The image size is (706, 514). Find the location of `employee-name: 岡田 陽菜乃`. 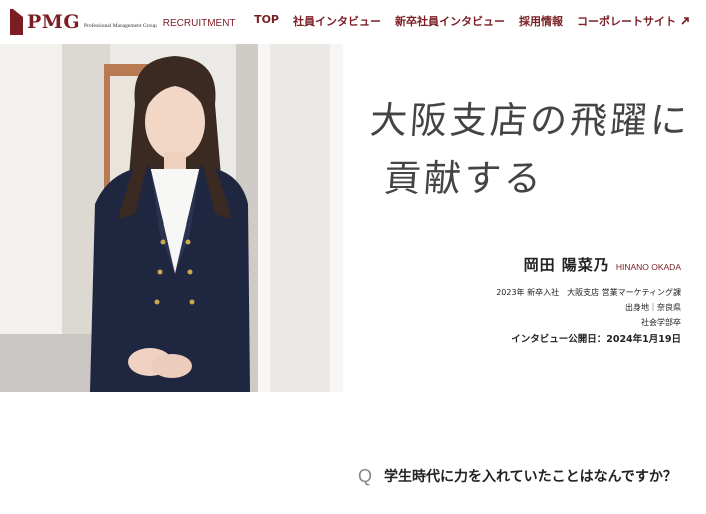

employee-name: 岡田 陽菜乃 is located at coordinates (566, 265).